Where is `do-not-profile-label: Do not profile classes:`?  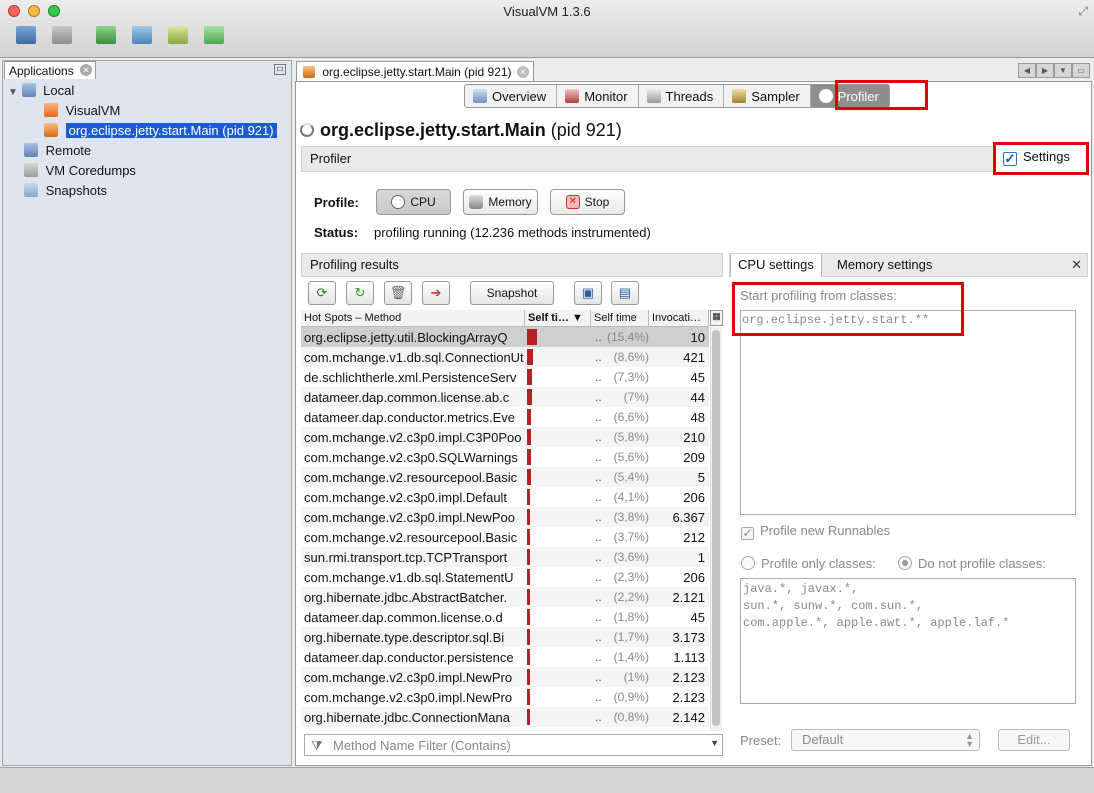
do-not-profile-label: Do not profile classes: is located at coordinates (982, 563).